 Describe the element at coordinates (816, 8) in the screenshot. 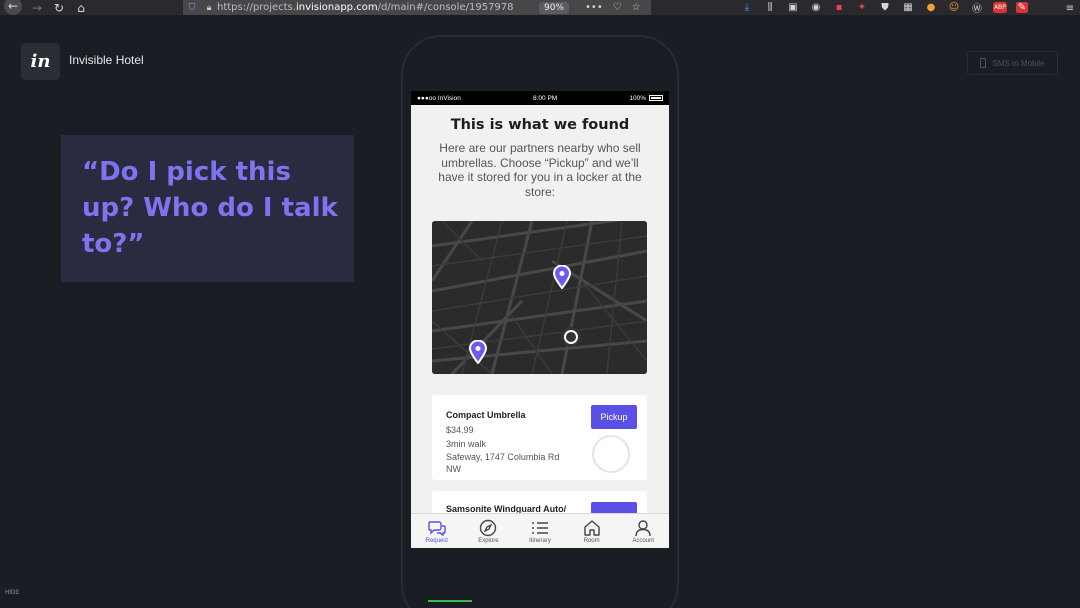

I see `account-icon: ◉` at that location.